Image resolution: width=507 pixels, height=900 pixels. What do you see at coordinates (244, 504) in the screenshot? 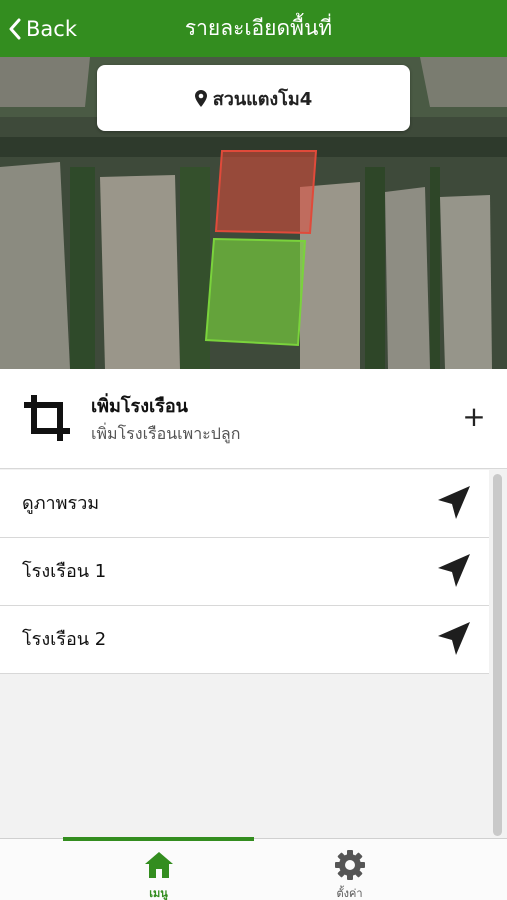
I see `list-item-overview: ดูภาพรวม` at bounding box center [244, 504].